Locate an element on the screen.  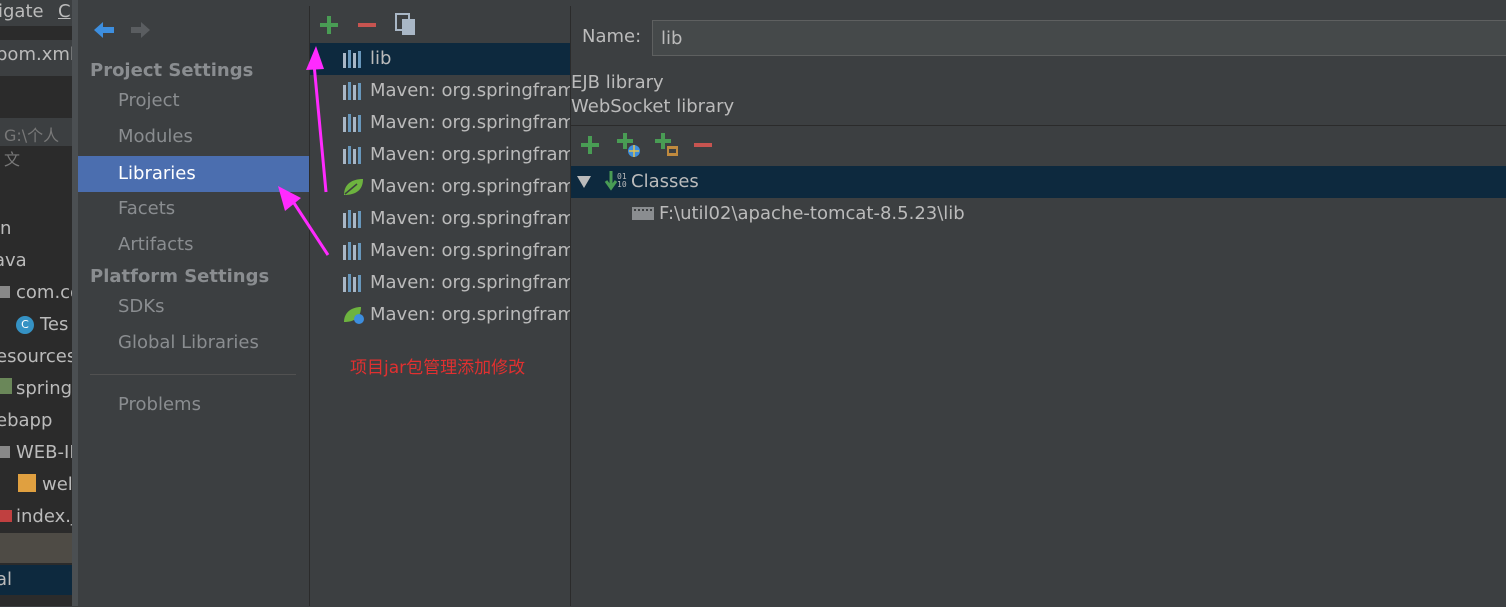
copy-icon is located at coordinates (406, 24).